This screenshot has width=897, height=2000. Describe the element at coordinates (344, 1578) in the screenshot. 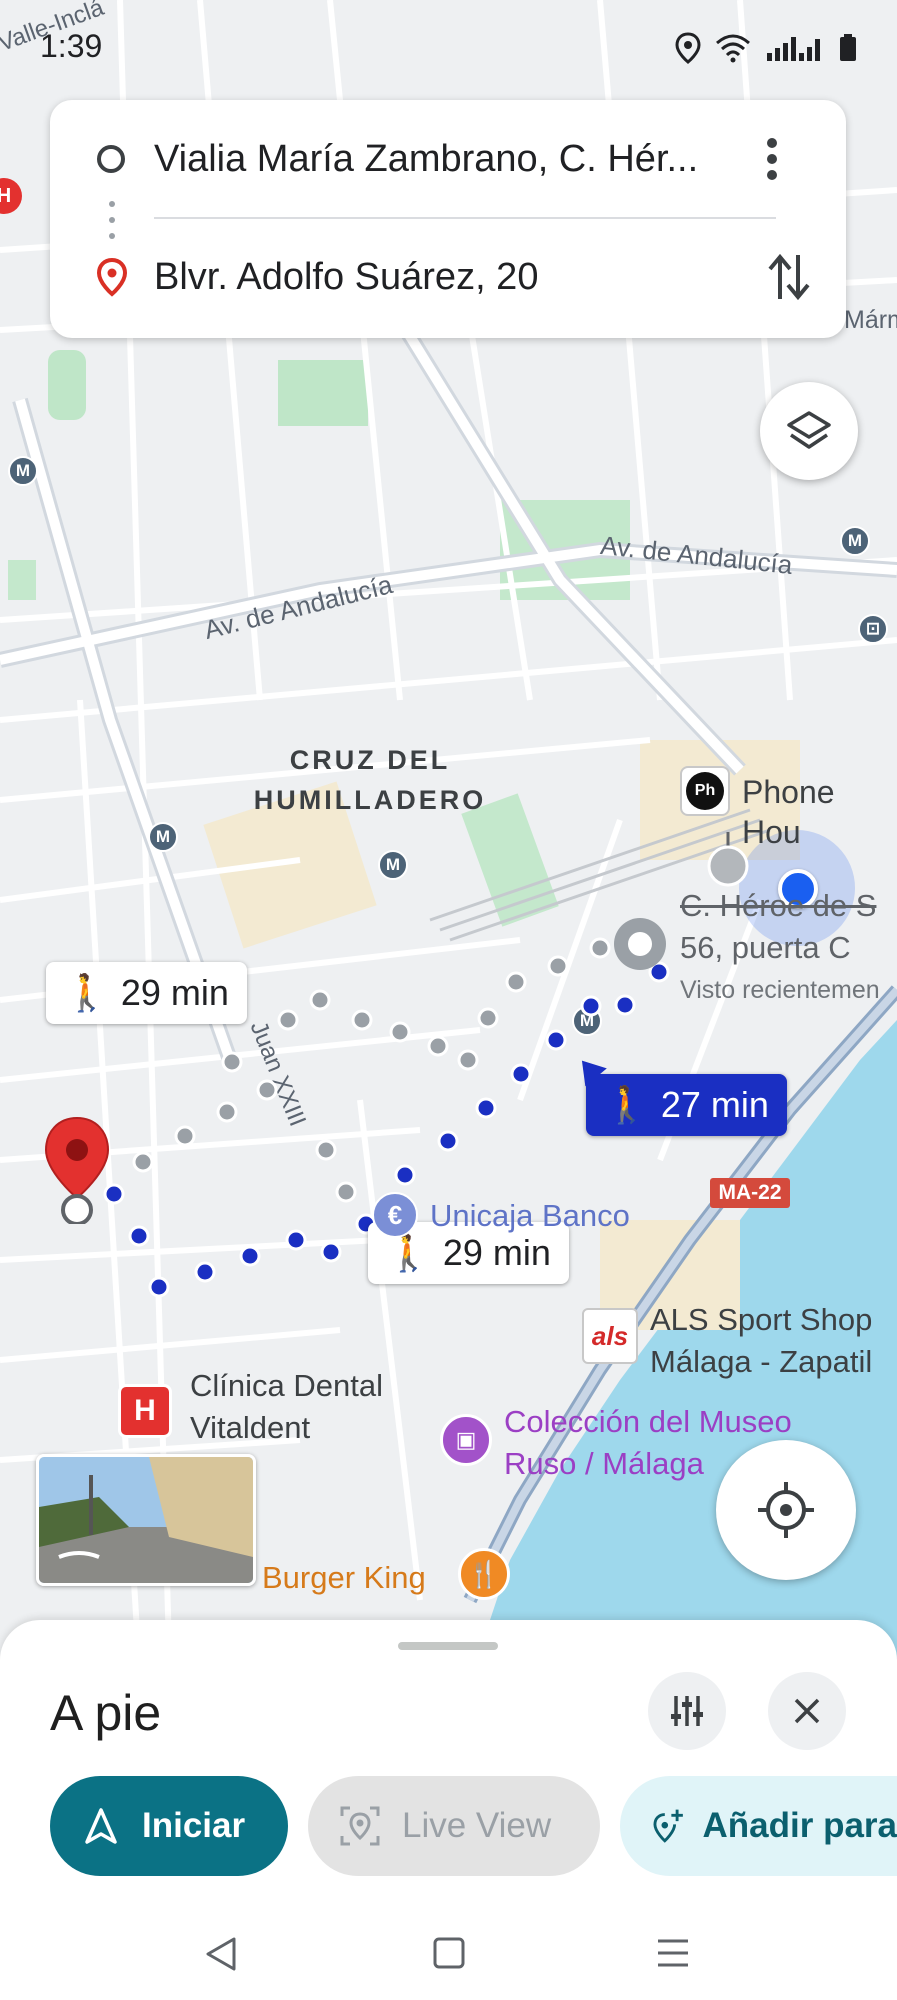

I see `poi-burger-king: Burger King` at that location.